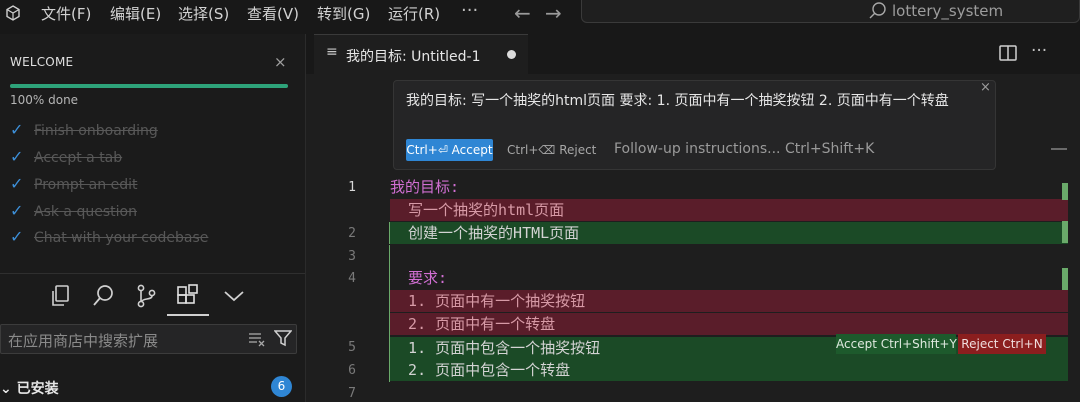 The width and height of the screenshot is (1080, 402). I want to click on split-editor-icon, so click(1008, 53).